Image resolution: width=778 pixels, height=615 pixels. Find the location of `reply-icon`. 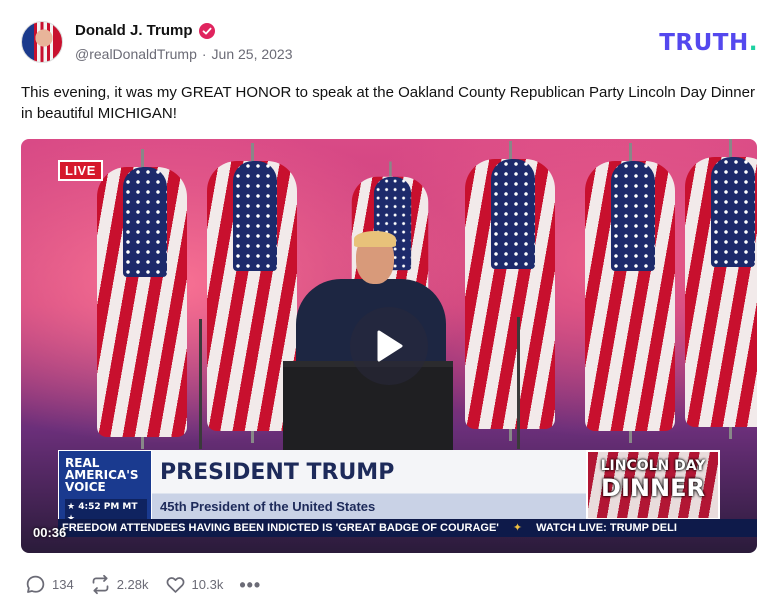

reply-icon is located at coordinates (35, 584).